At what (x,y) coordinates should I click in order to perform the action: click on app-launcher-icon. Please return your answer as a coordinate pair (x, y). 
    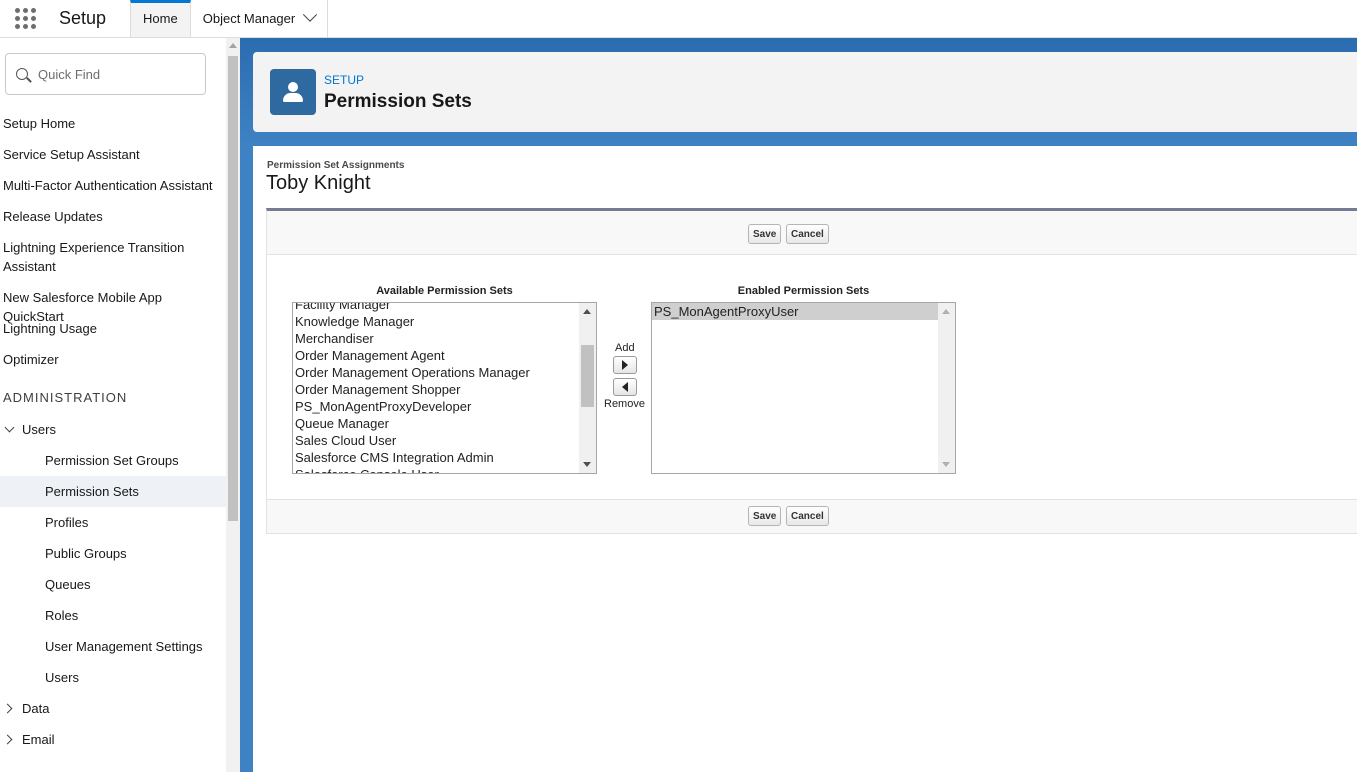
    Looking at the image, I should click on (25, 18).